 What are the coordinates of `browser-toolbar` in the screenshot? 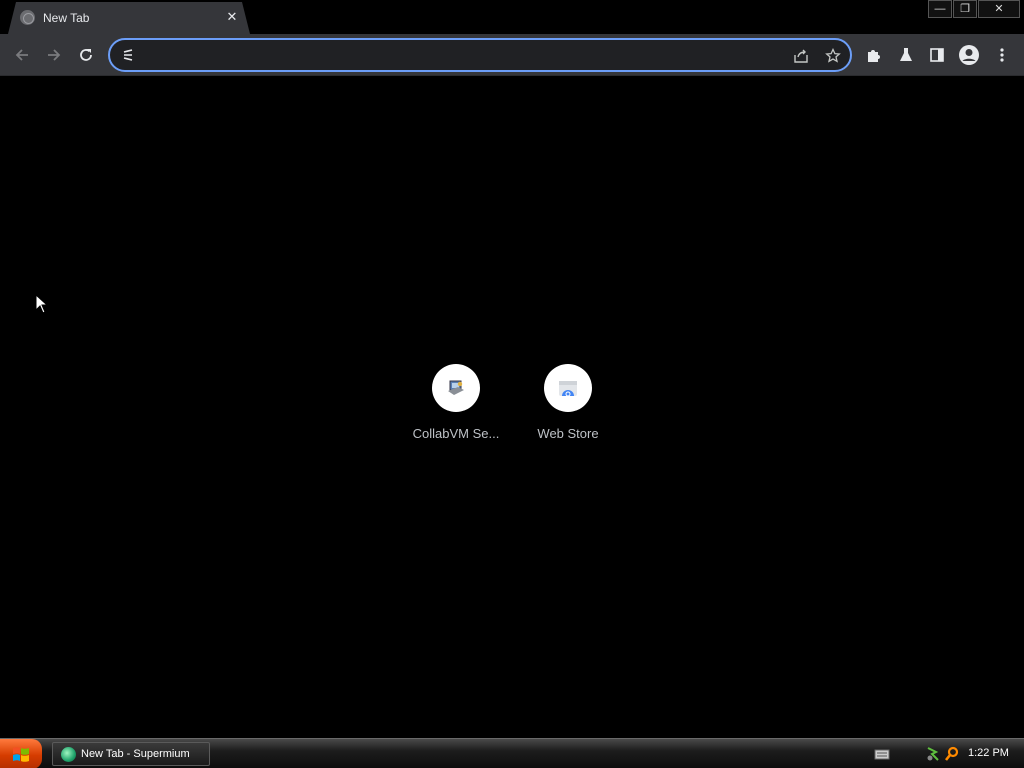 It's located at (512, 55).